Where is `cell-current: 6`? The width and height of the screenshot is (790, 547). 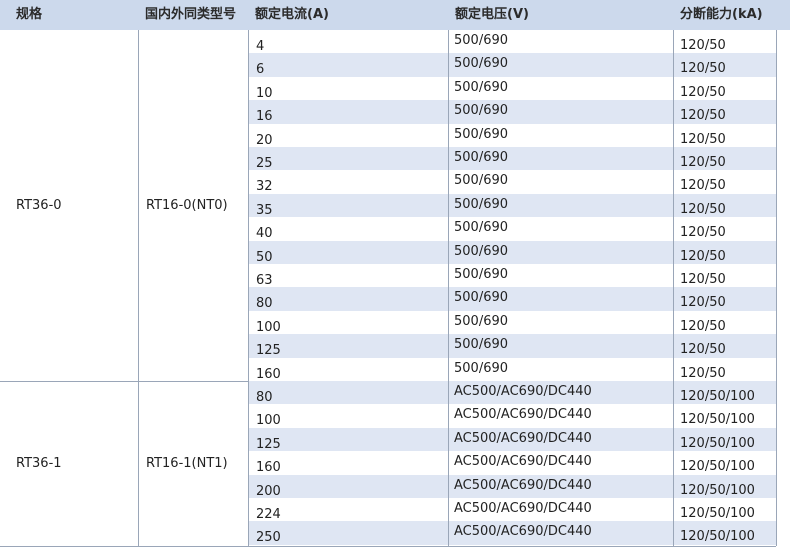 cell-current: 6 is located at coordinates (260, 70).